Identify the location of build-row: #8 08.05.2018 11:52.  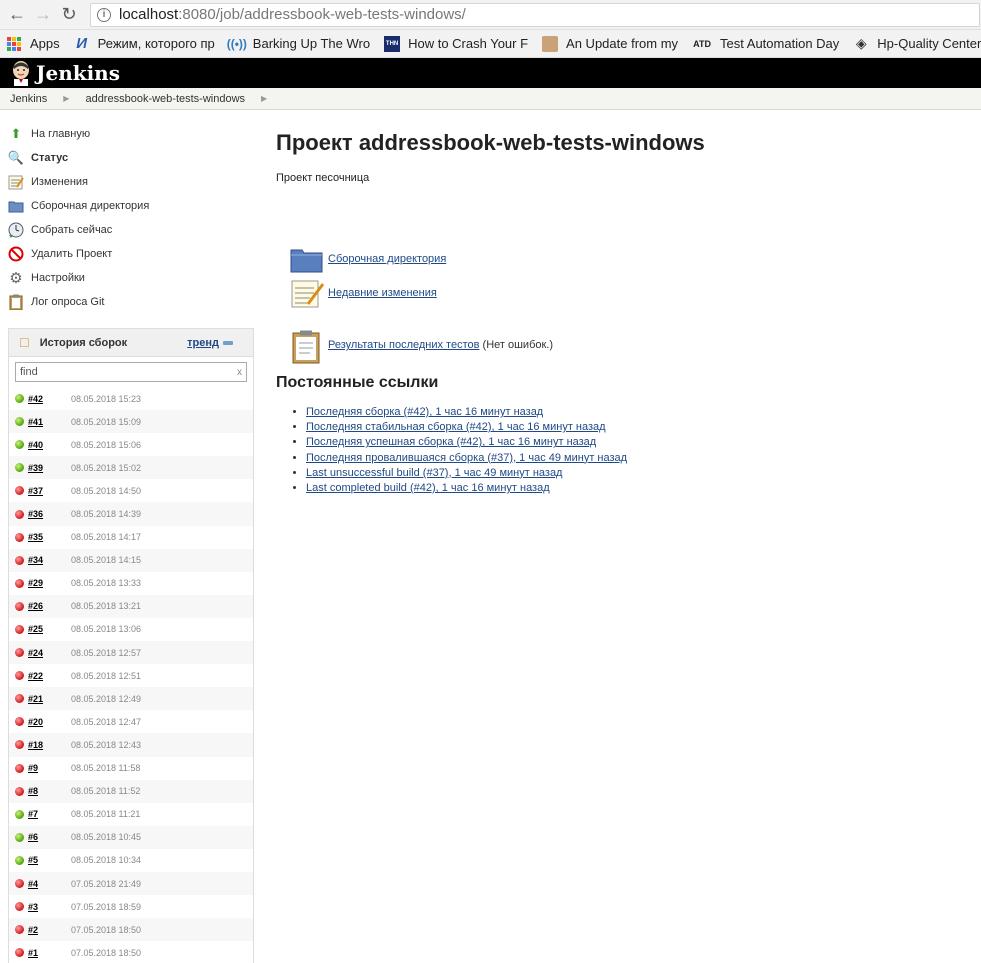
(131, 791).